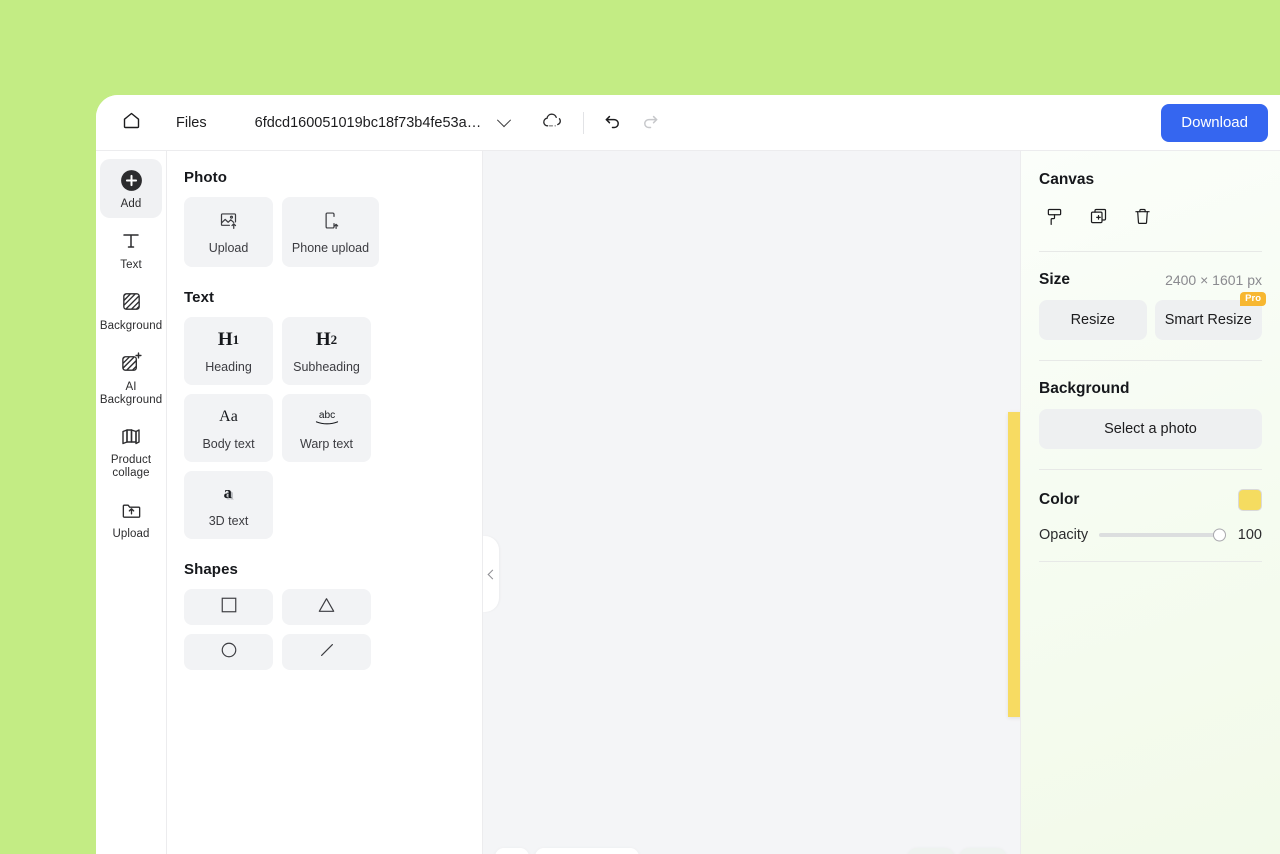 This screenshot has width=1280, height=854. I want to click on sidebar-item-label: Product collage, so click(131, 467).